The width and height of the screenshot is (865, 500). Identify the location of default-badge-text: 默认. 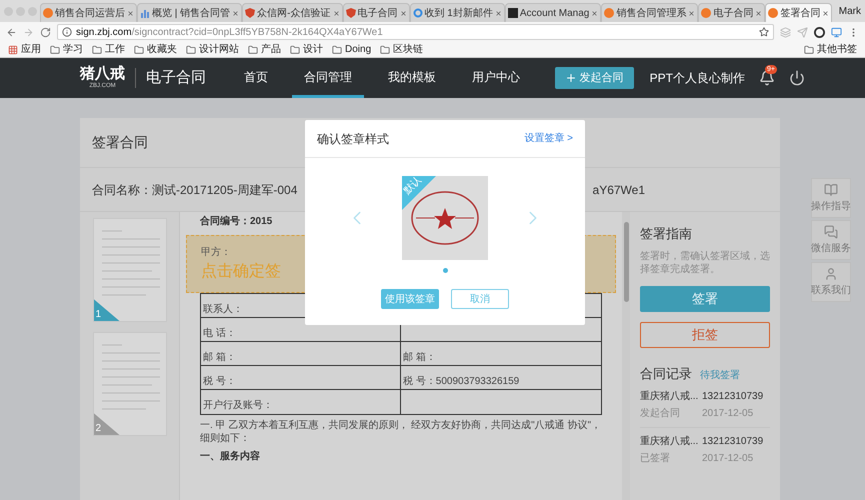
(413, 186).